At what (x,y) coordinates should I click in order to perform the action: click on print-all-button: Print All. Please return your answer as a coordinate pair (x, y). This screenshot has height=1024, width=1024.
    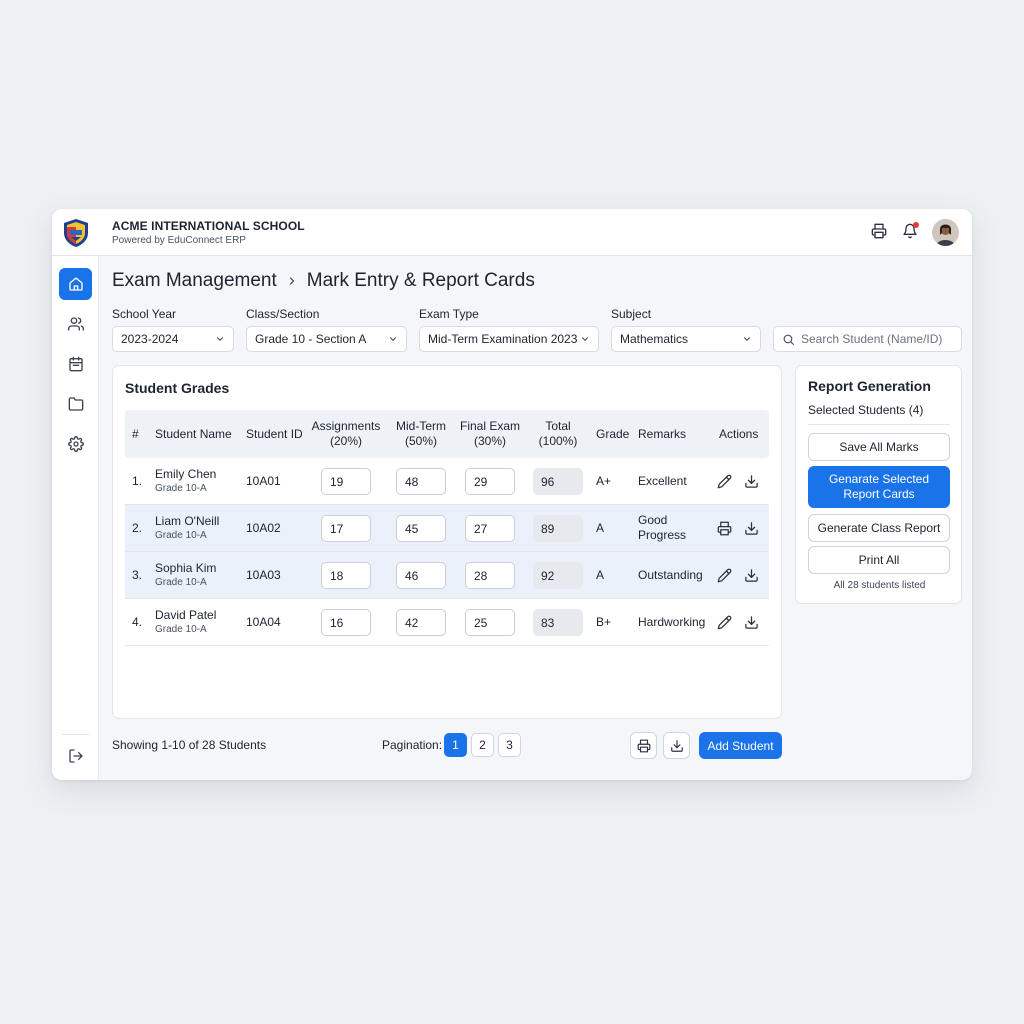
    Looking at the image, I should click on (879, 560).